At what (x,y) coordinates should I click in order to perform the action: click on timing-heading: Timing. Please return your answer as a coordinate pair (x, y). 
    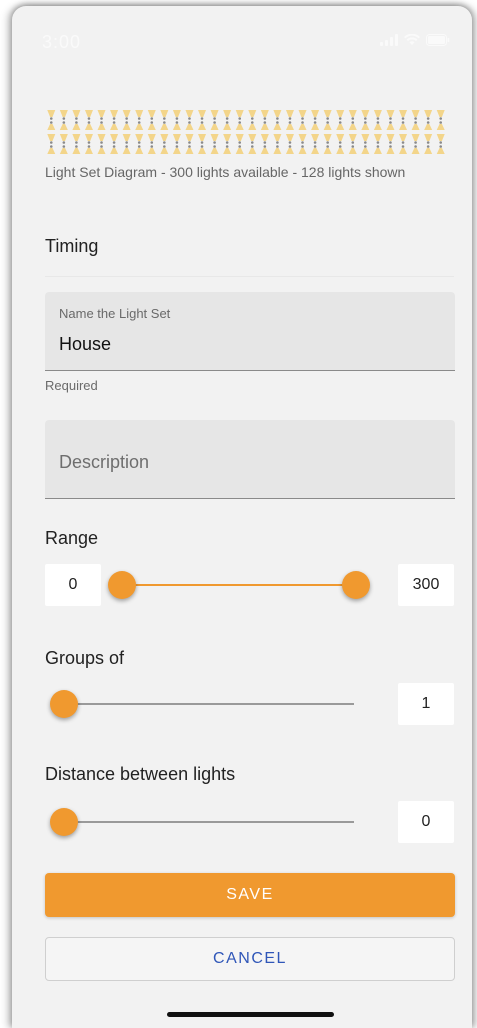
    Looking at the image, I should click on (71, 246).